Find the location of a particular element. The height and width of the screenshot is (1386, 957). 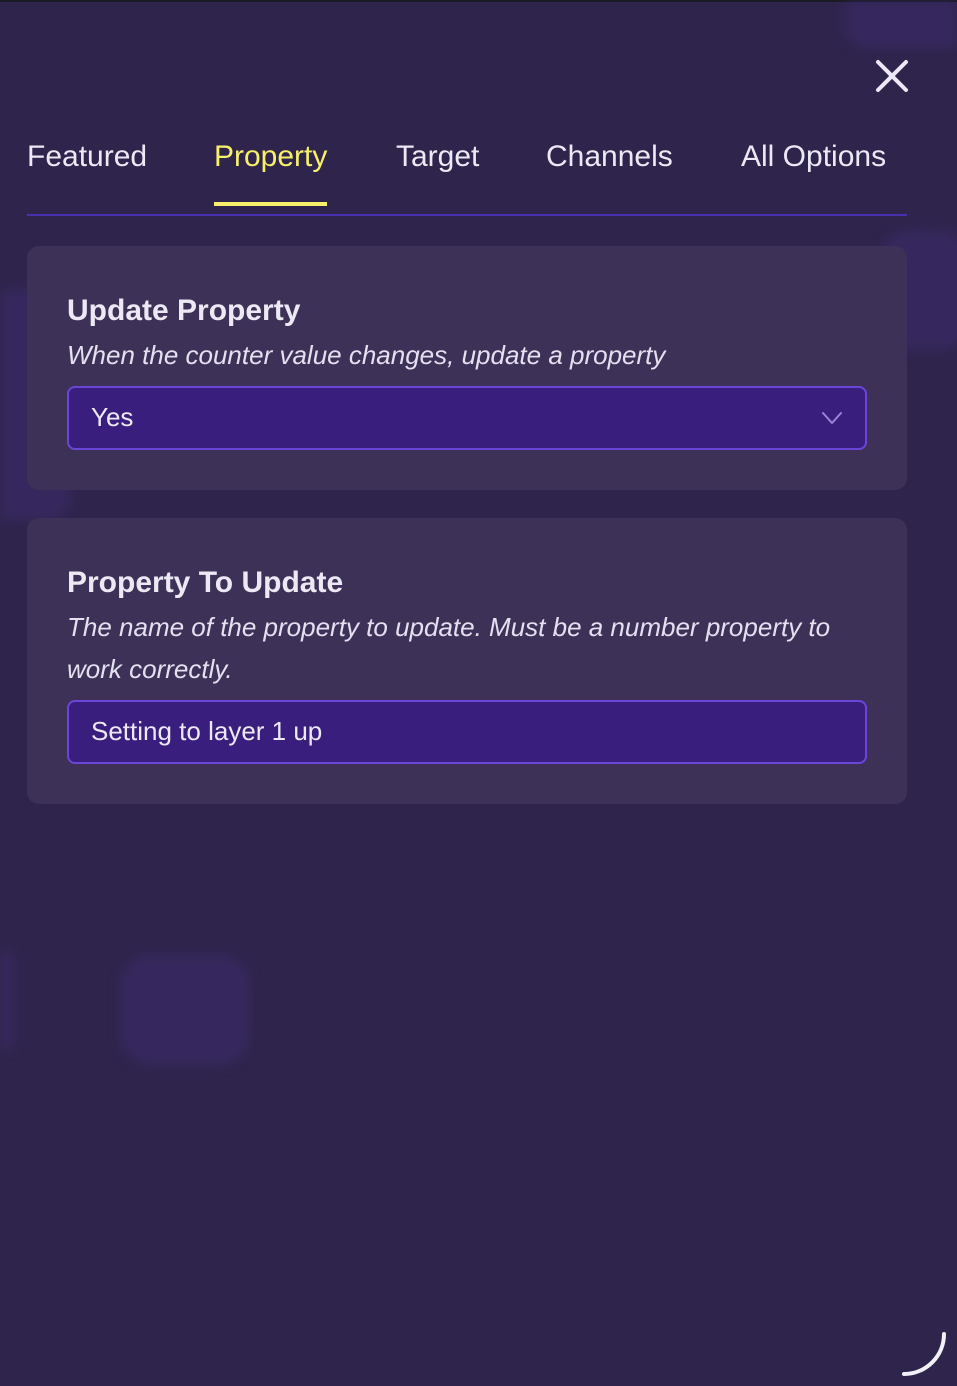

property-to-update-title: Property To Update is located at coordinates (205, 582).